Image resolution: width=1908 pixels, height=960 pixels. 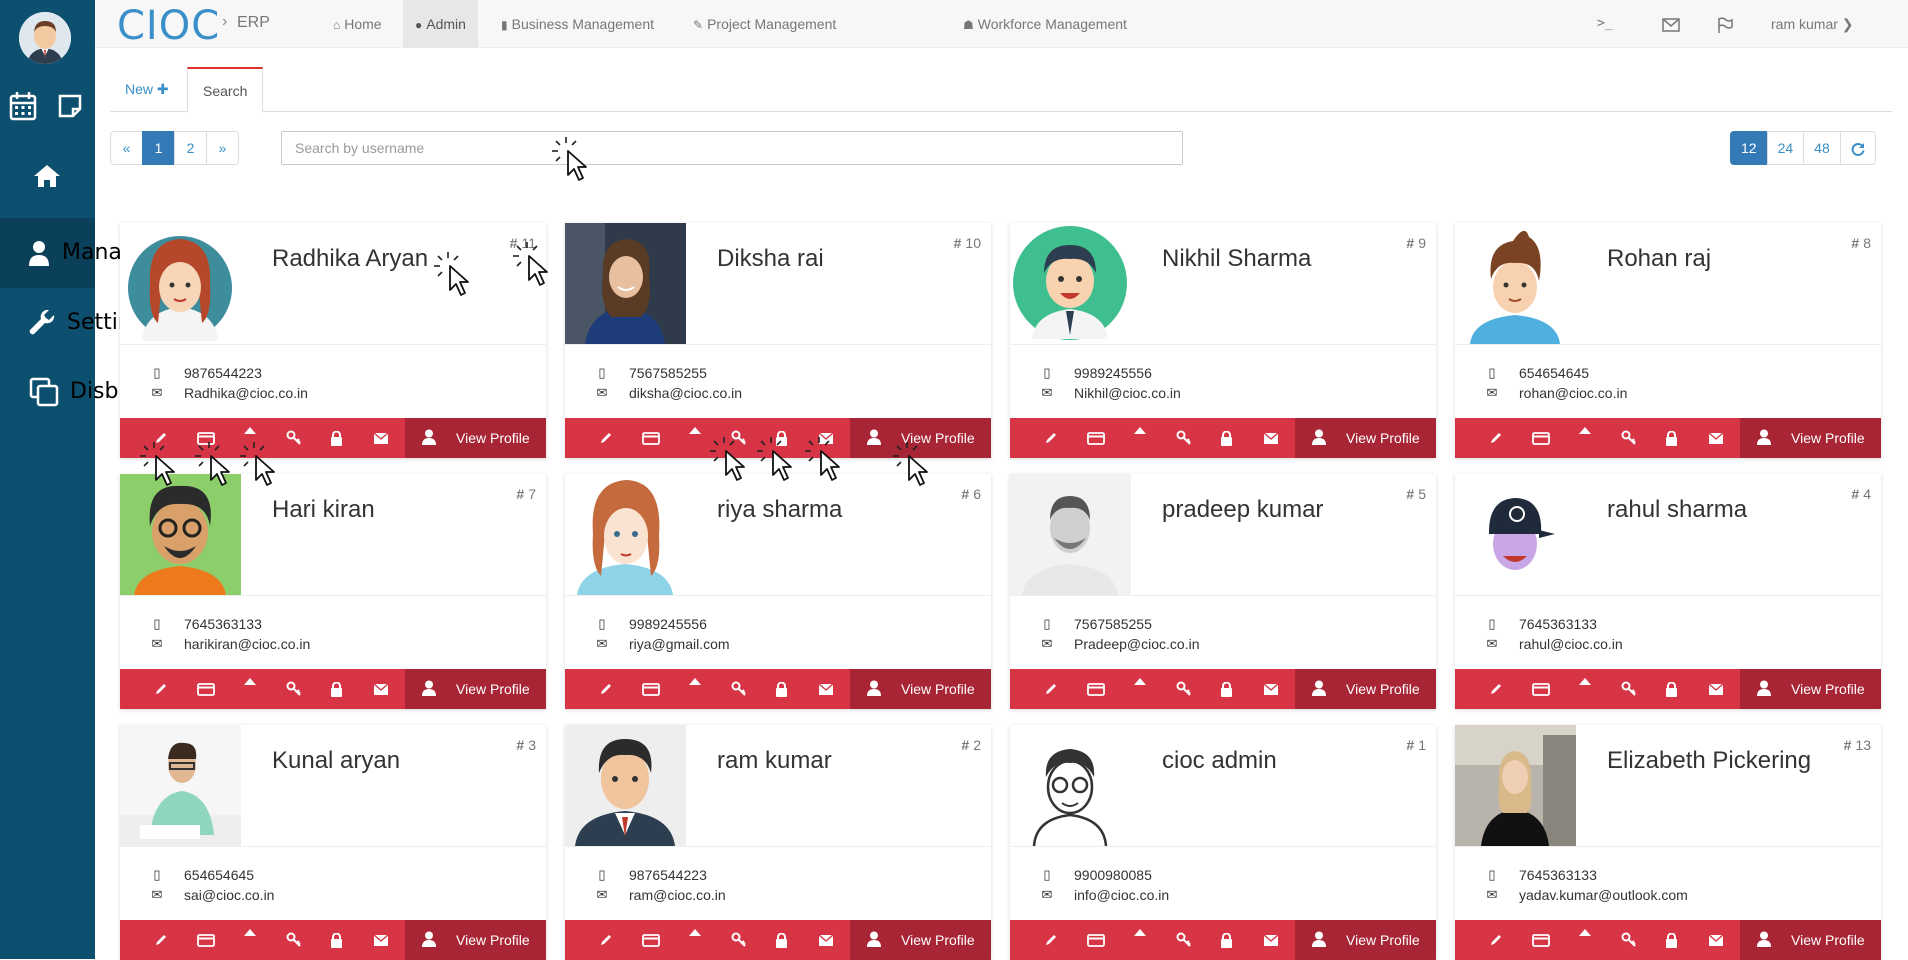 What do you see at coordinates (126, 148) in the screenshot?
I see `pager-prev: «` at bounding box center [126, 148].